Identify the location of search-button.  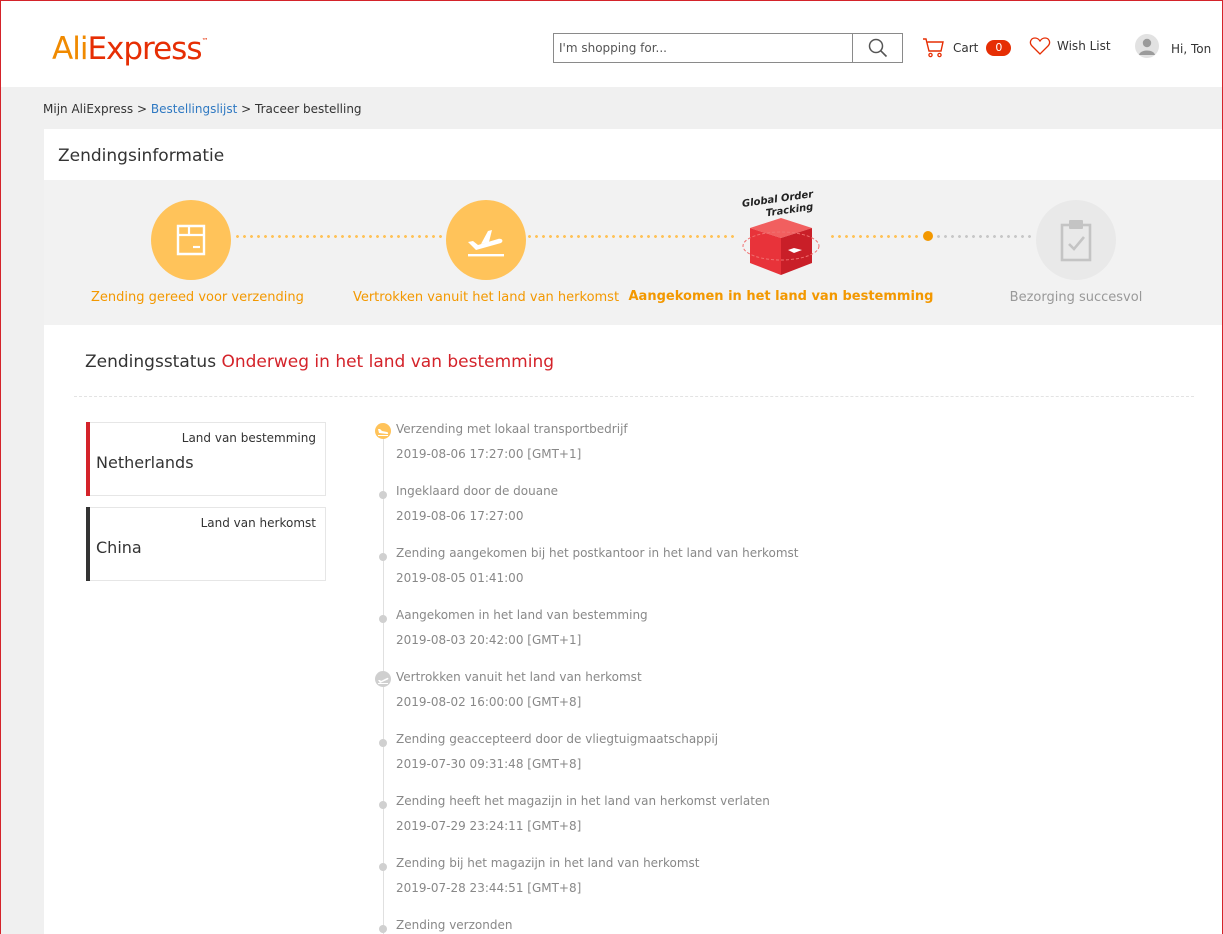
(877, 48).